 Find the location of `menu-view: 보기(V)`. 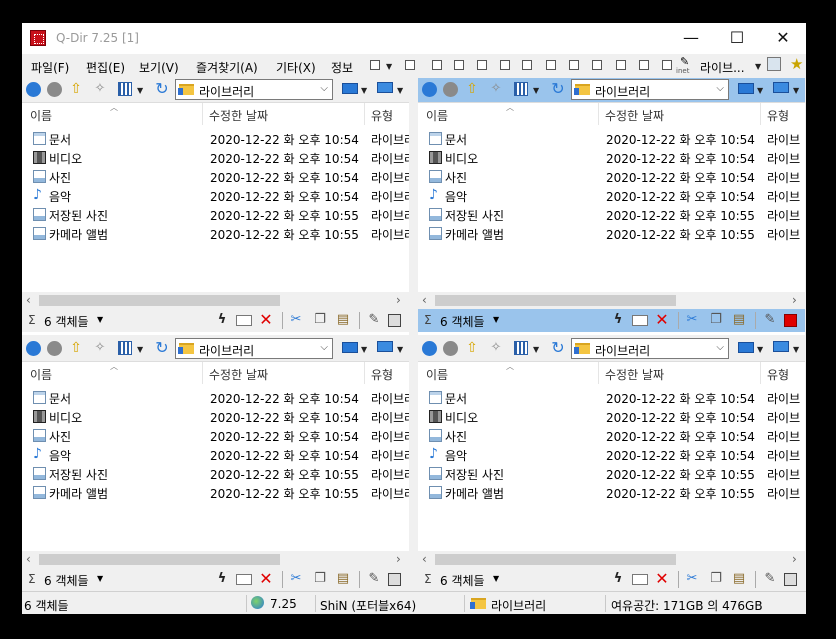

menu-view: 보기(V) is located at coordinates (159, 67).